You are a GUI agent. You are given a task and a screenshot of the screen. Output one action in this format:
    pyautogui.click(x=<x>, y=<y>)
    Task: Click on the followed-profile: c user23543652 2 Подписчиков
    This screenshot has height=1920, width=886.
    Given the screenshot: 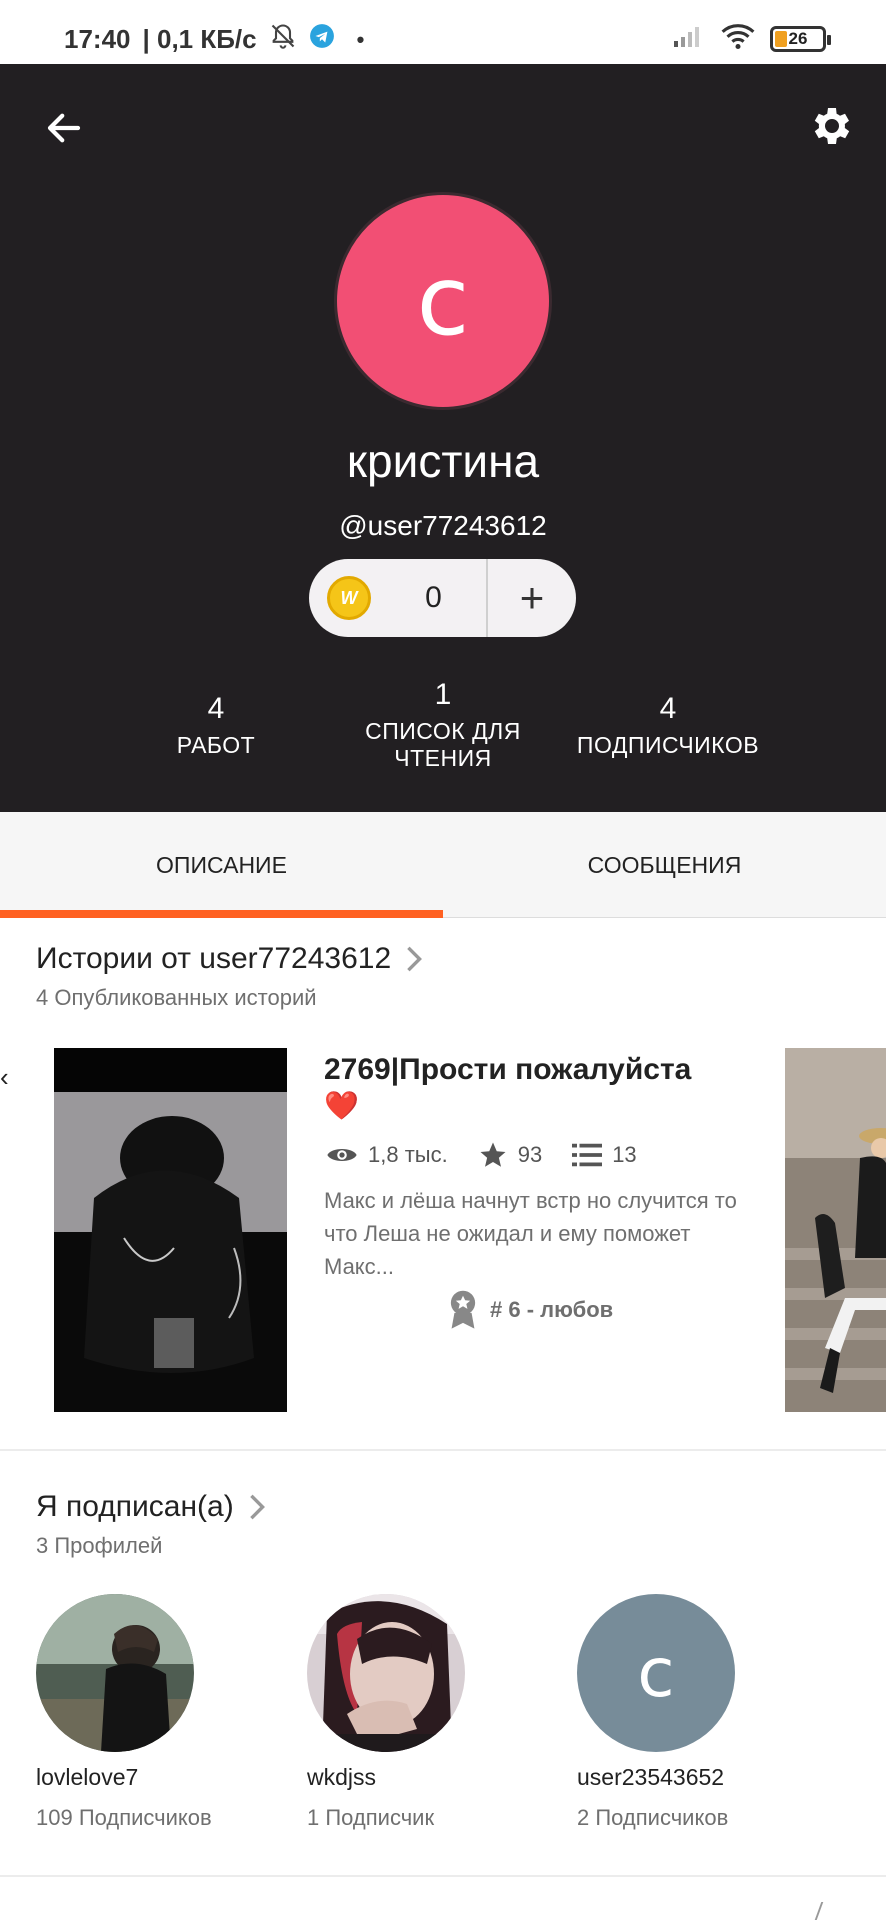 What is the action you would take?
    pyautogui.click(x=677, y=1712)
    